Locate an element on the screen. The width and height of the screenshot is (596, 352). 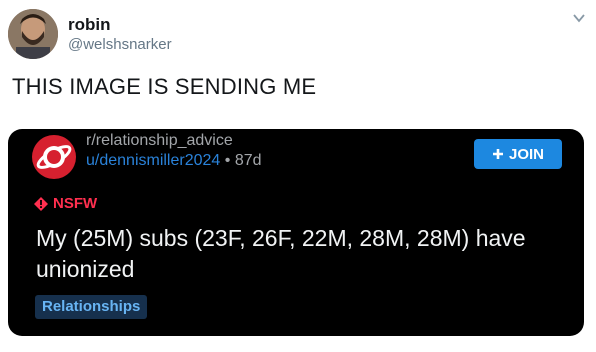
nsfw-tag: NSFW is located at coordinates (65, 203).